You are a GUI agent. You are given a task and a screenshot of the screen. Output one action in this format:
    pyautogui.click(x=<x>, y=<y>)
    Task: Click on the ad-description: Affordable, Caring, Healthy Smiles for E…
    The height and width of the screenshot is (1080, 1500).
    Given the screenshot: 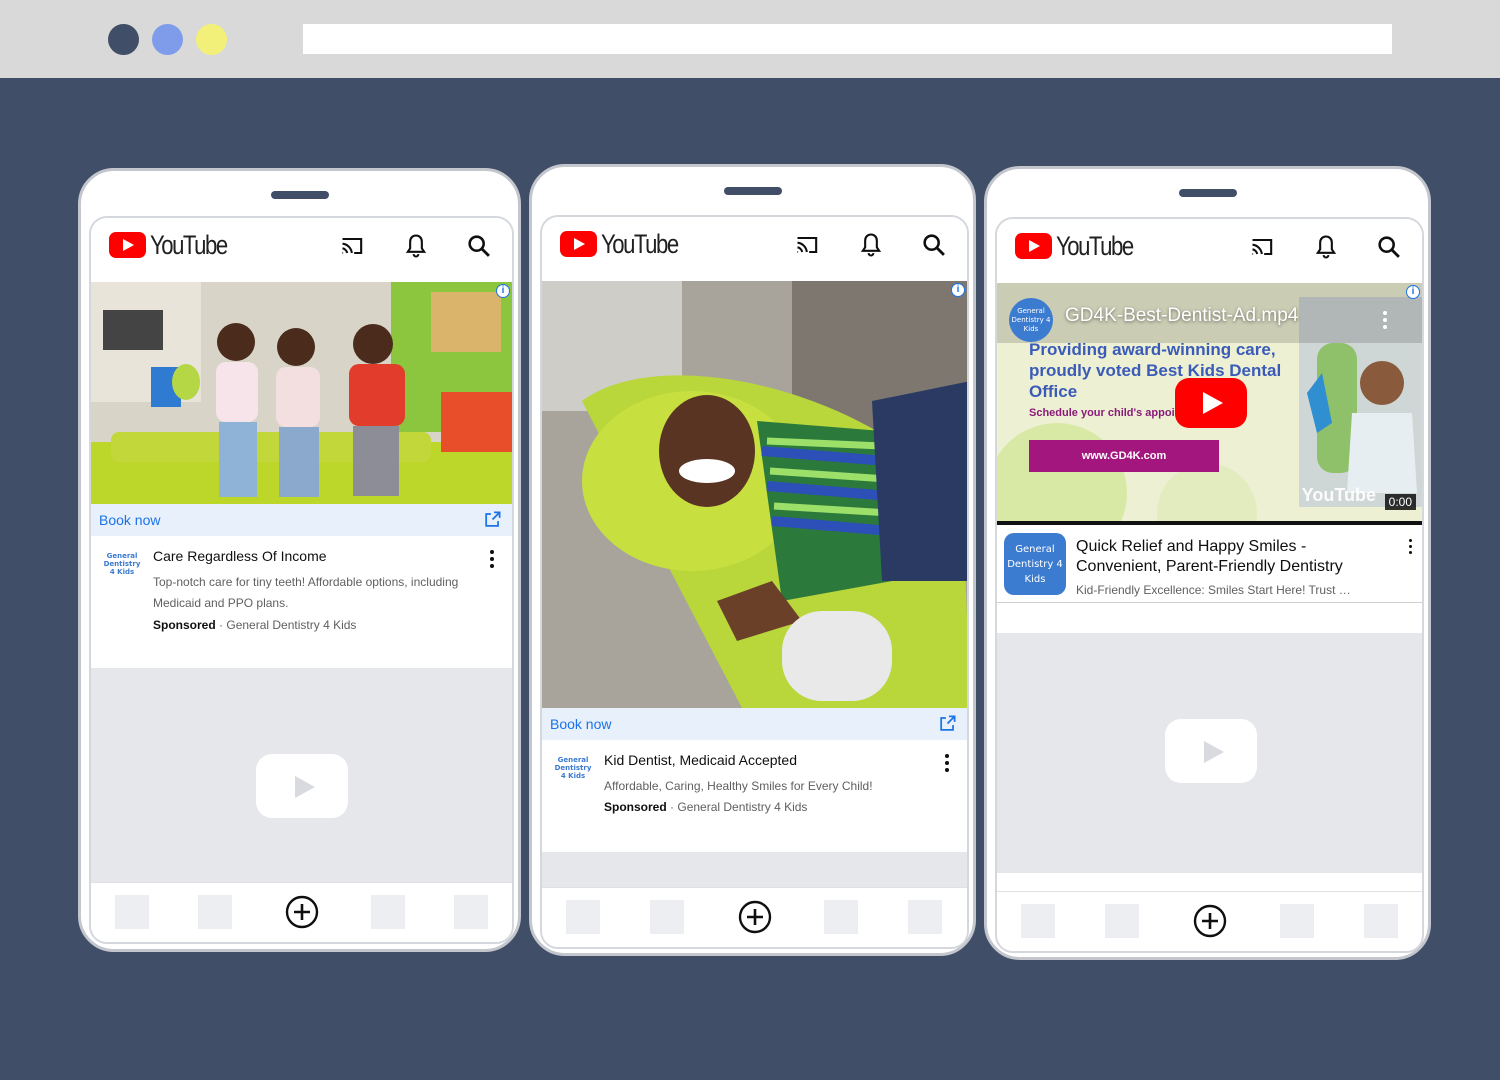 What is the action you would take?
    pyautogui.click(x=738, y=786)
    